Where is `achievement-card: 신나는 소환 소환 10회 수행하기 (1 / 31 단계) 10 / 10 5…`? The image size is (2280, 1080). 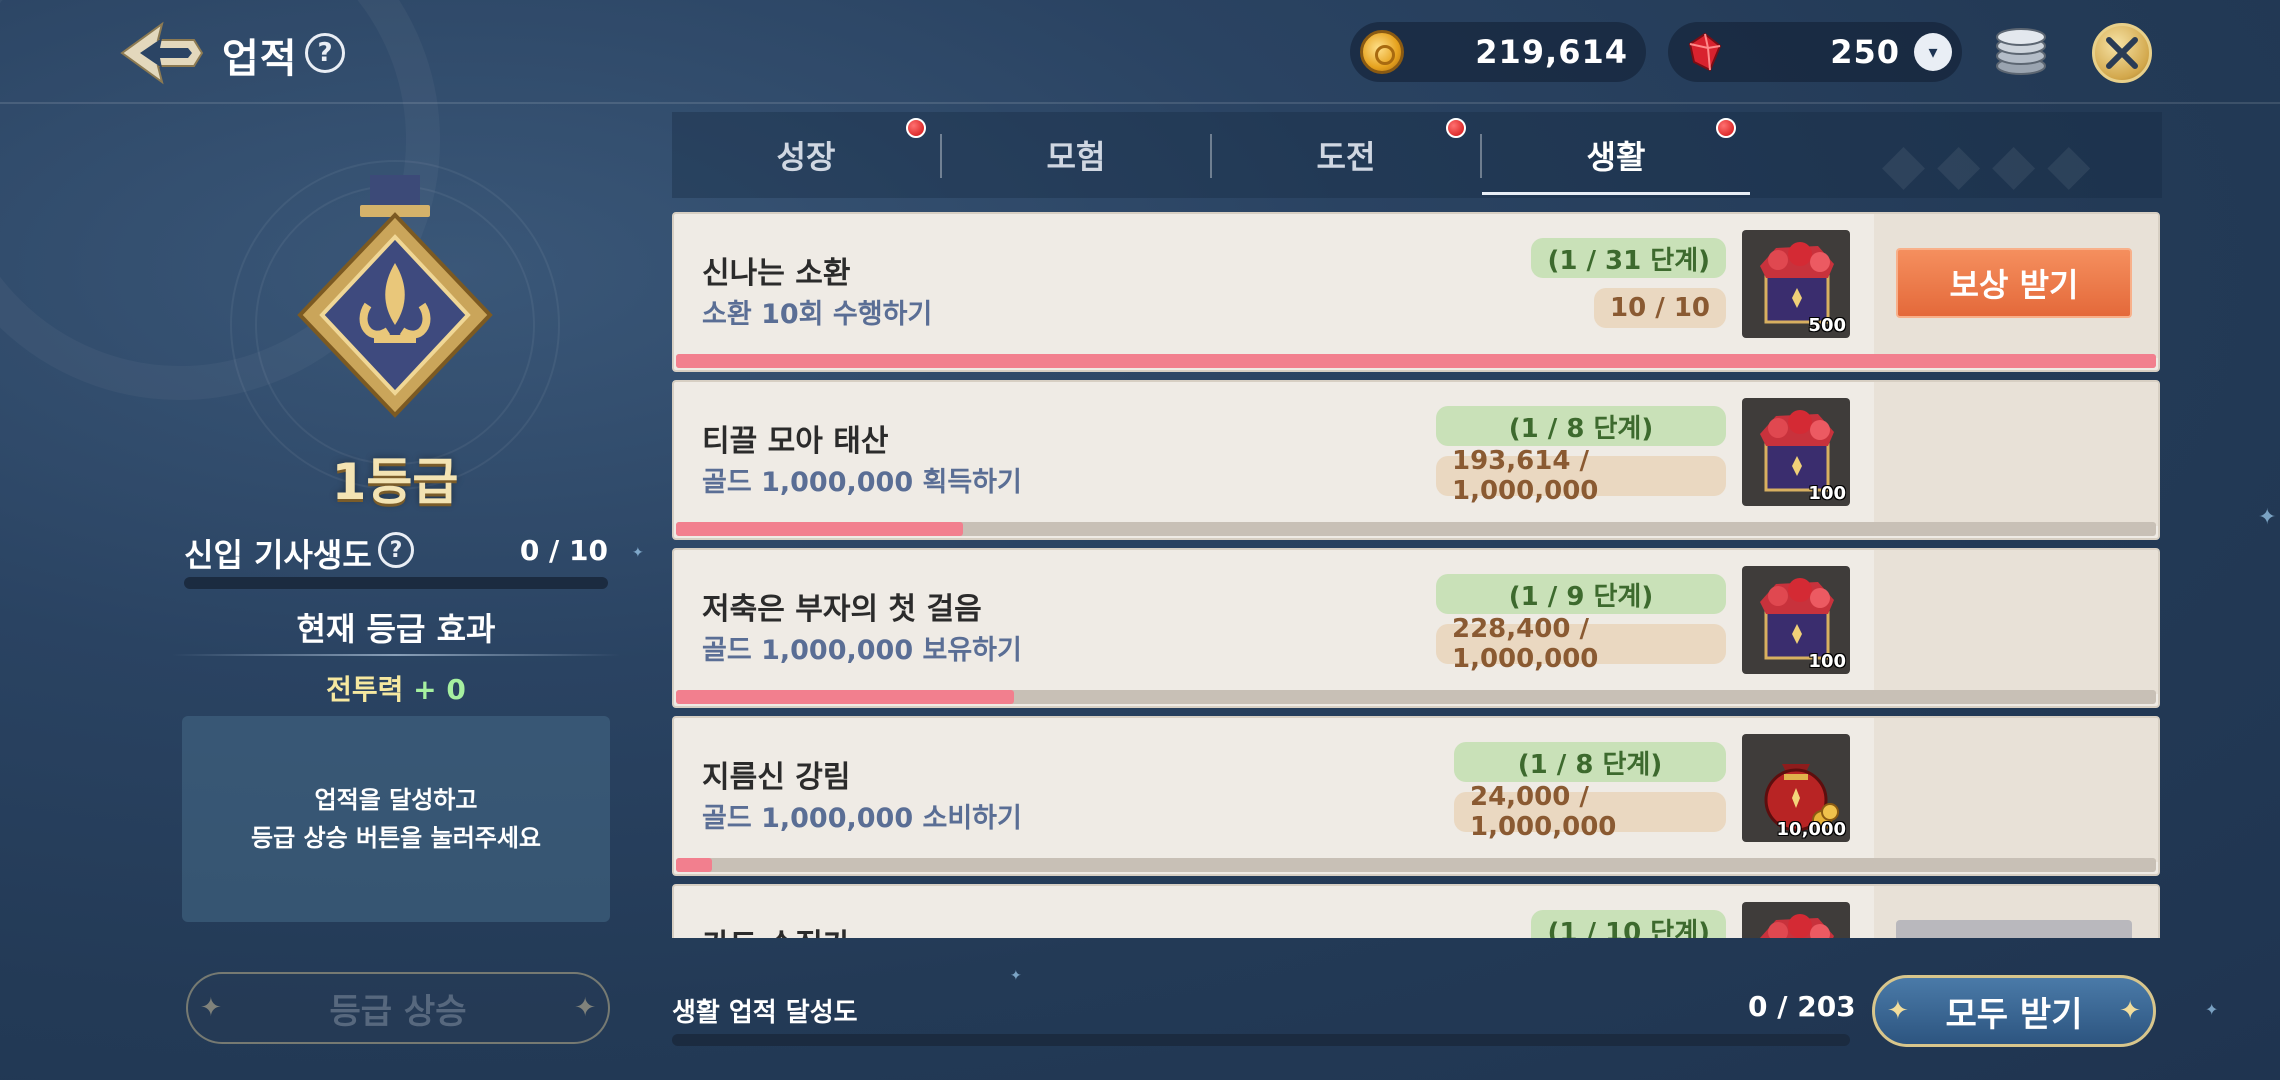
achievement-card: 신나는 소환 소환 10회 수행하기 (1 / 31 단계) 10 / 10 5… is located at coordinates (1416, 292).